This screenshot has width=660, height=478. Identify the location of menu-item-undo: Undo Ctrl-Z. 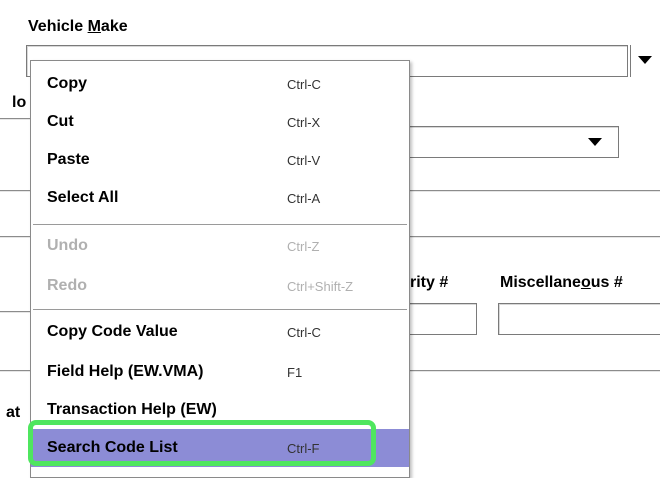
(220, 247).